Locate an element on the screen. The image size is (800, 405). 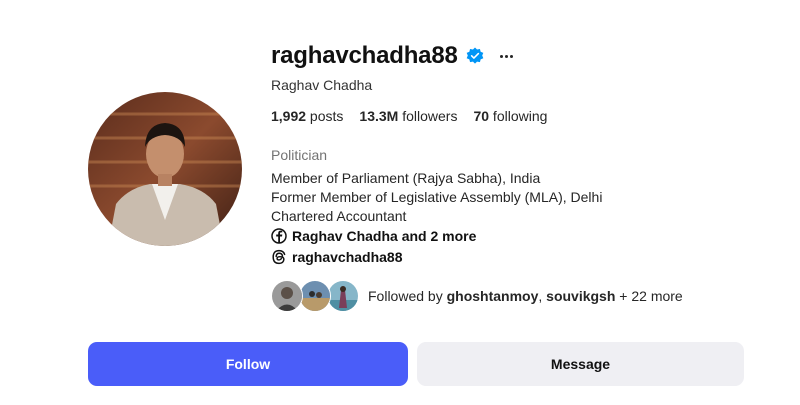
profile-category: Politician is located at coordinates (299, 155).